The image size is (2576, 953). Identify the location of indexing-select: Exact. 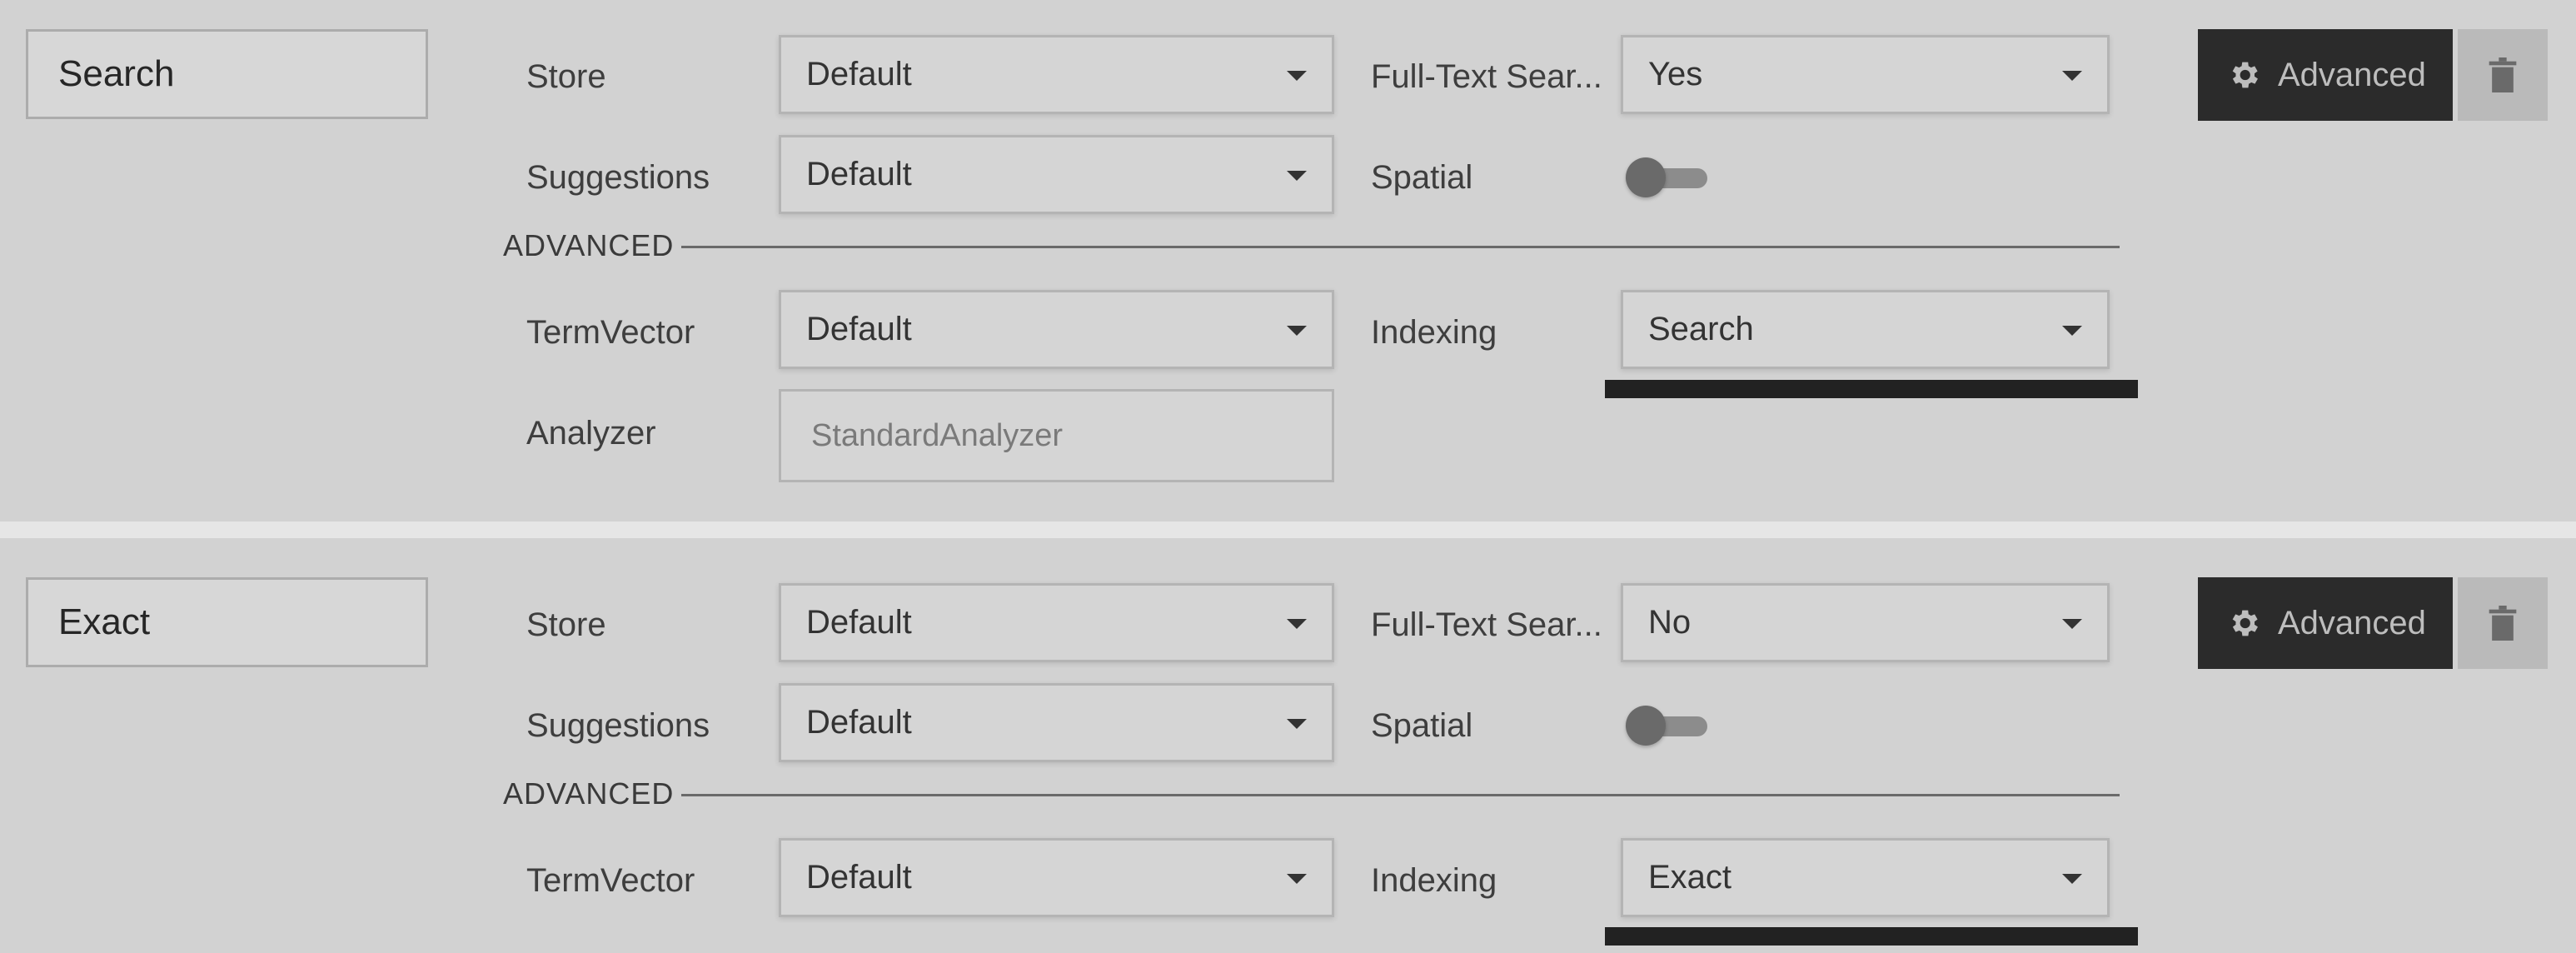
(1865, 877).